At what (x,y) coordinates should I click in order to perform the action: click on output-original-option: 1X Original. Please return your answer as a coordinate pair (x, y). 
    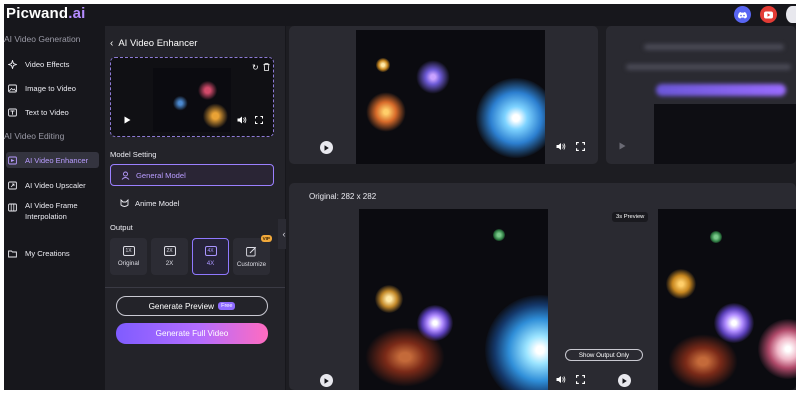
    Looking at the image, I should click on (128, 256).